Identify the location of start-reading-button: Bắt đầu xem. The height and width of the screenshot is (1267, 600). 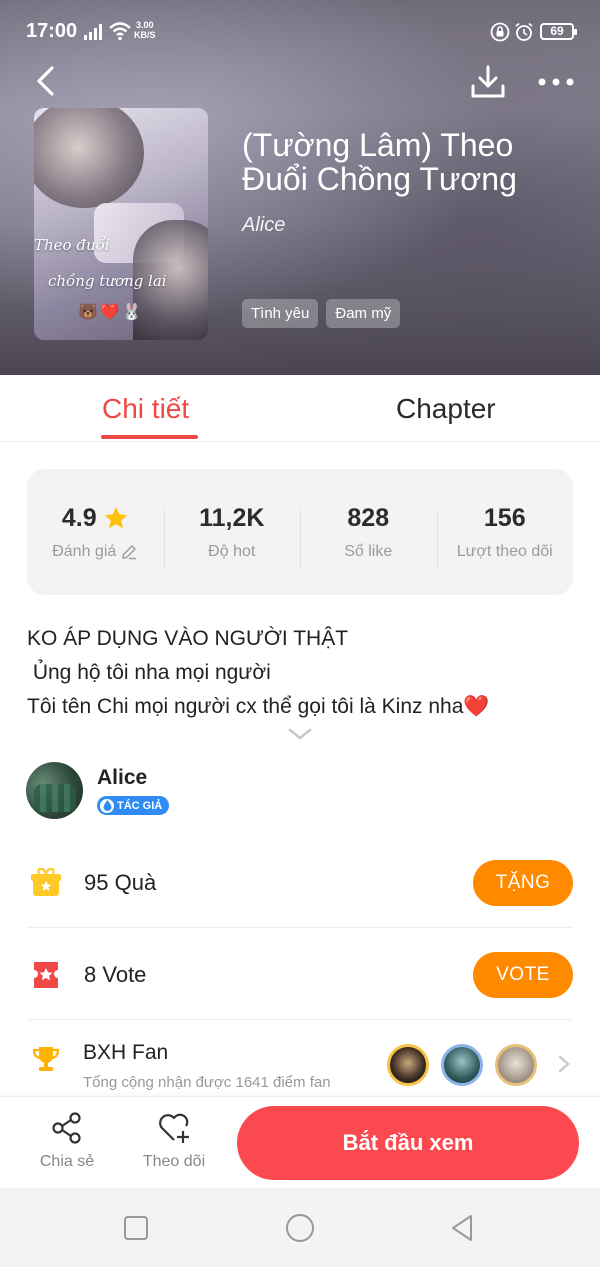
(408, 1143).